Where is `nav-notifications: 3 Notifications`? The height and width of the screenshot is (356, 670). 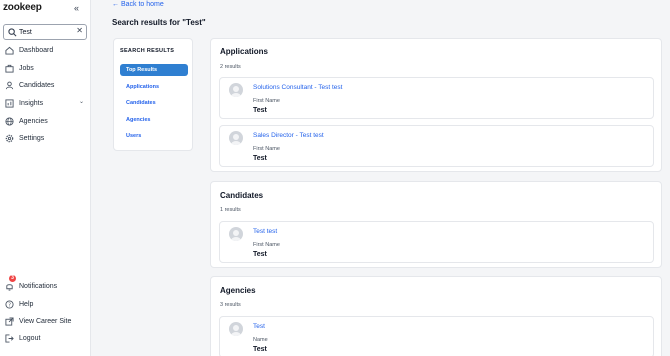
nav-notifications: 3 Notifications is located at coordinates (45, 284).